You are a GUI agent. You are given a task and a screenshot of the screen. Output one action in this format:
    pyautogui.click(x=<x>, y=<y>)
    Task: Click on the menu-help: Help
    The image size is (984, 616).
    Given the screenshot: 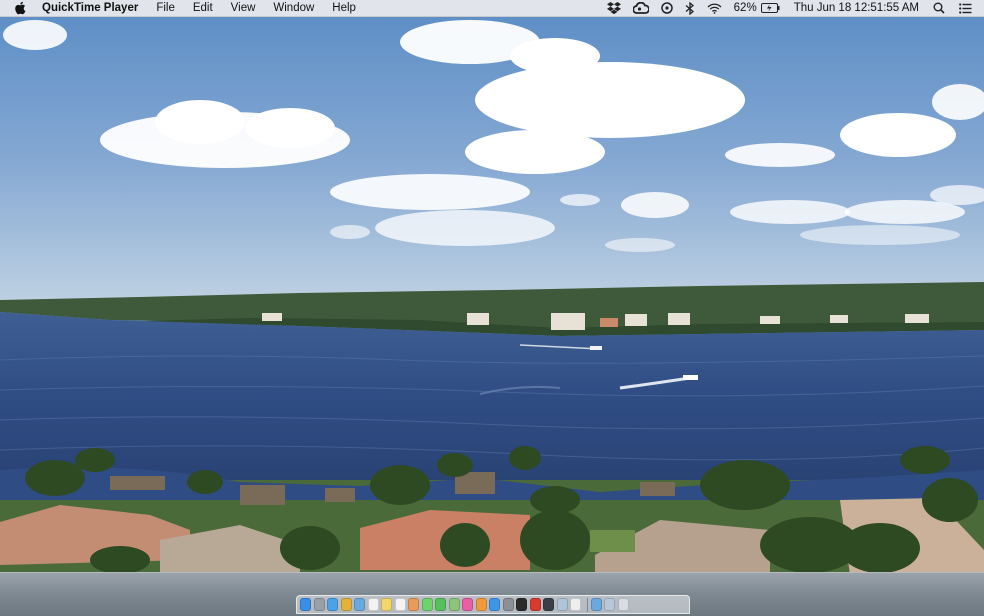 What is the action you would take?
    pyautogui.click(x=344, y=8)
    